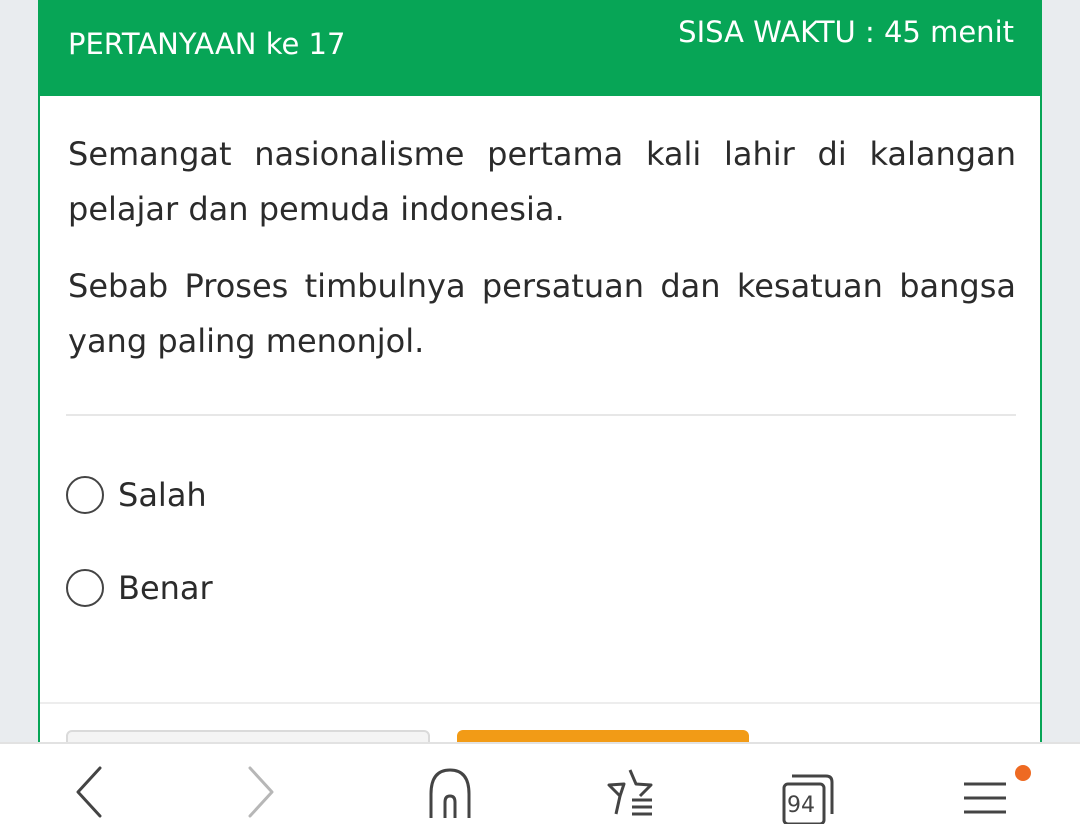 This screenshot has width=1080, height=833. I want to click on tabs-button: 94, so click(805, 788).